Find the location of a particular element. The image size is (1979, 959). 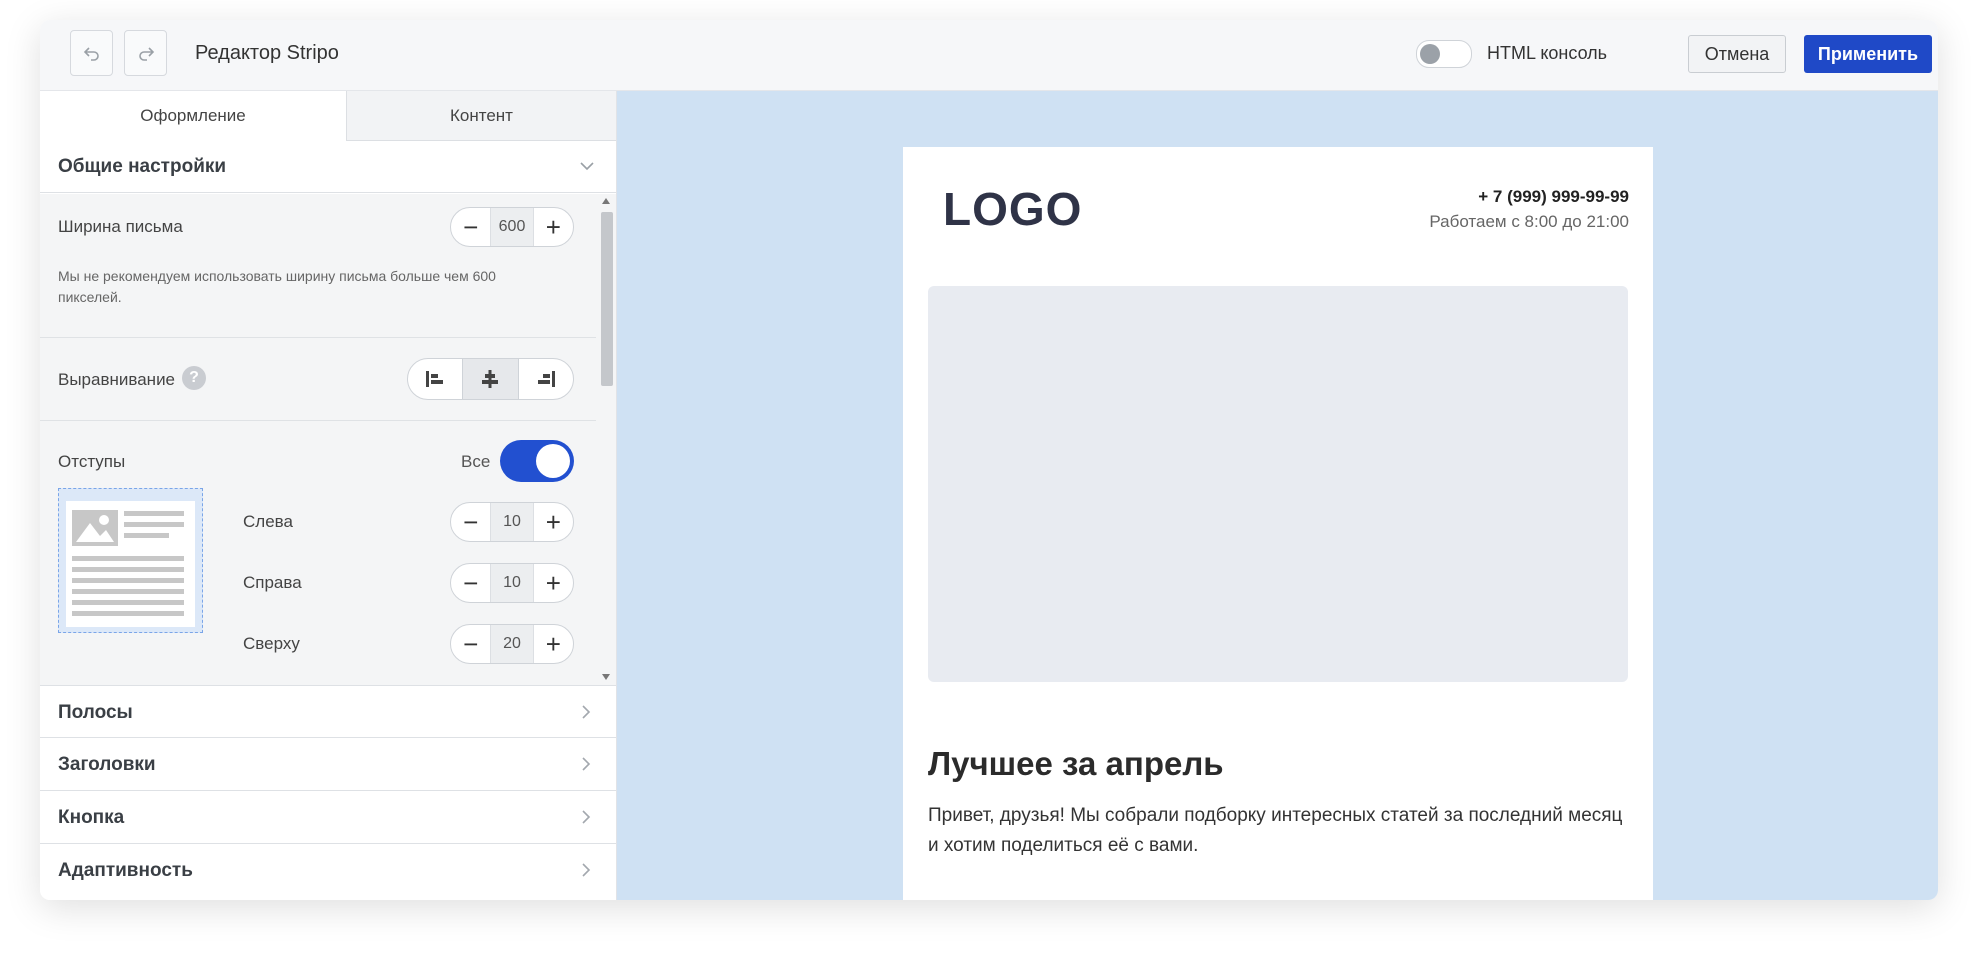

undo-icon is located at coordinates (91, 54).